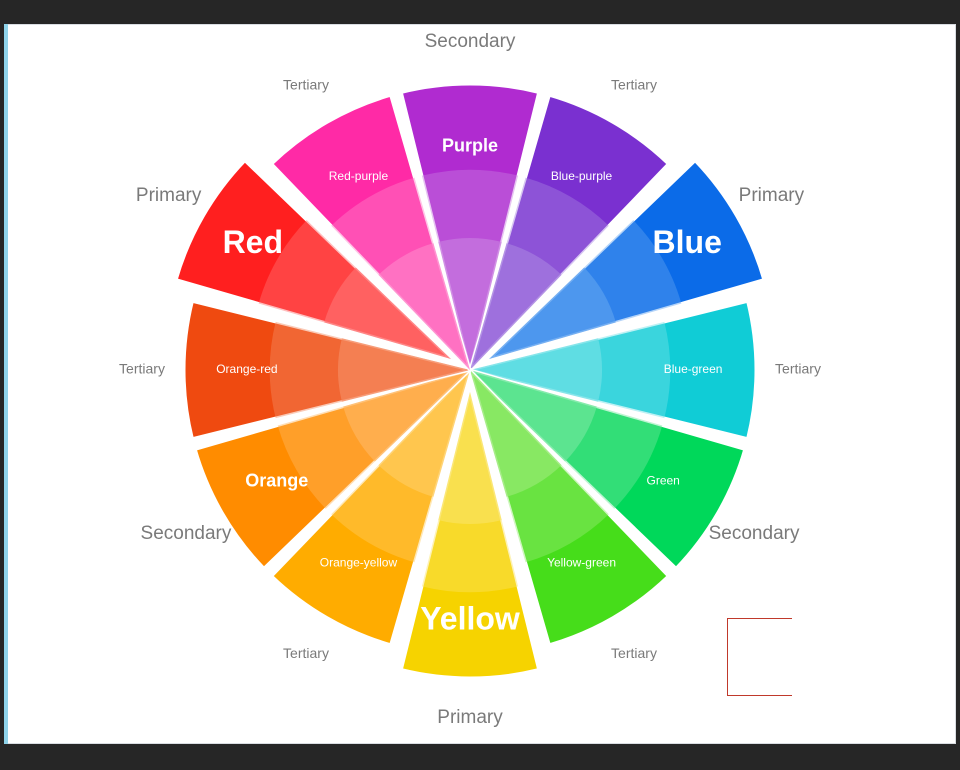 The image size is (960, 770). Describe the element at coordinates (582, 176) in the screenshot. I see `segment-name-blue-purple: Blue-purple` at that location.